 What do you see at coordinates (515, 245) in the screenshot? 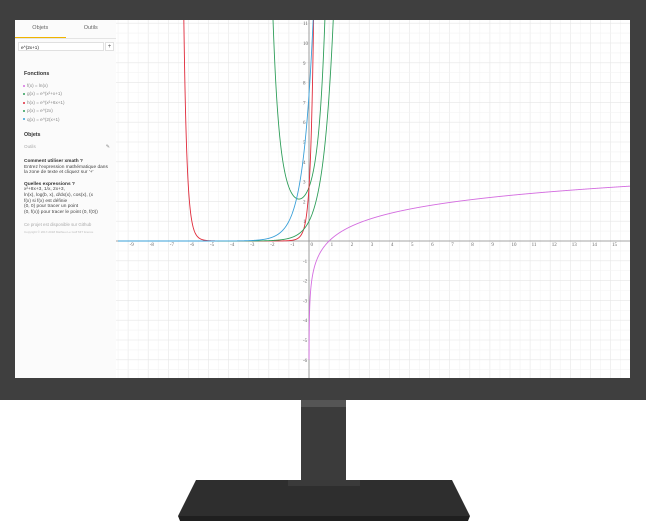
I see `x-tick-label: 10` at bounding box center [515, 245].